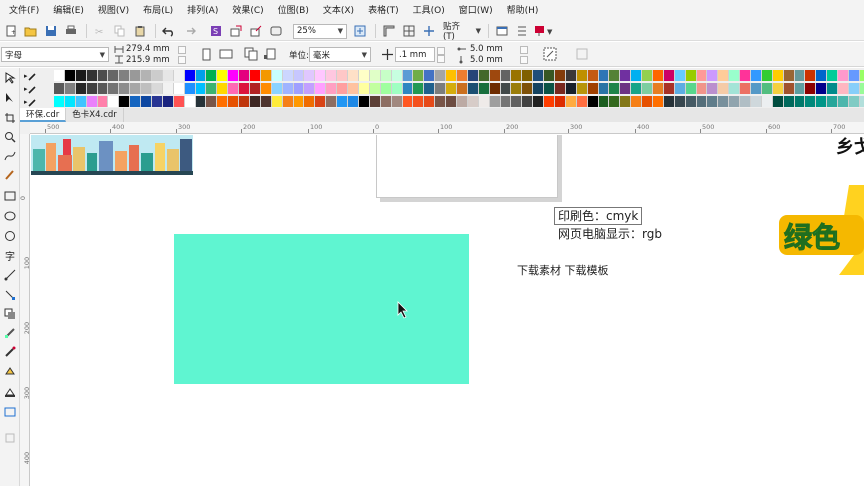  I want to click on draw-boxes-icon, so click(582, 54).